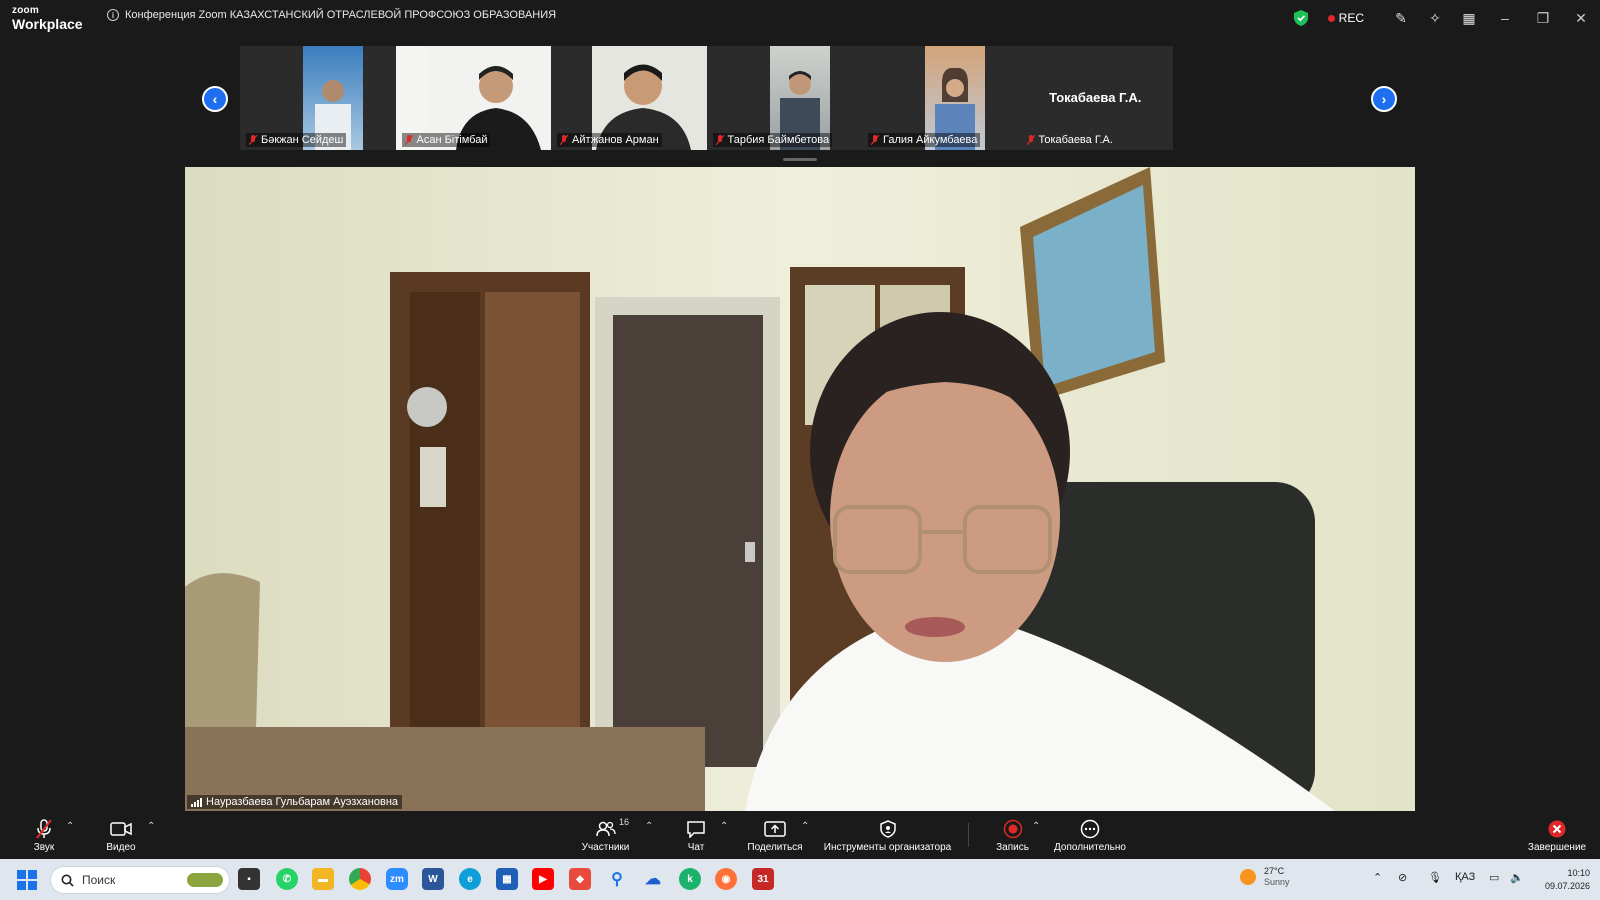 This screenshot has height=900, width=1600. Describe the element at coordinates (1377, 877) in the screenshot. I see `tray-overflow-chevron-icon: ⌃` at that location.